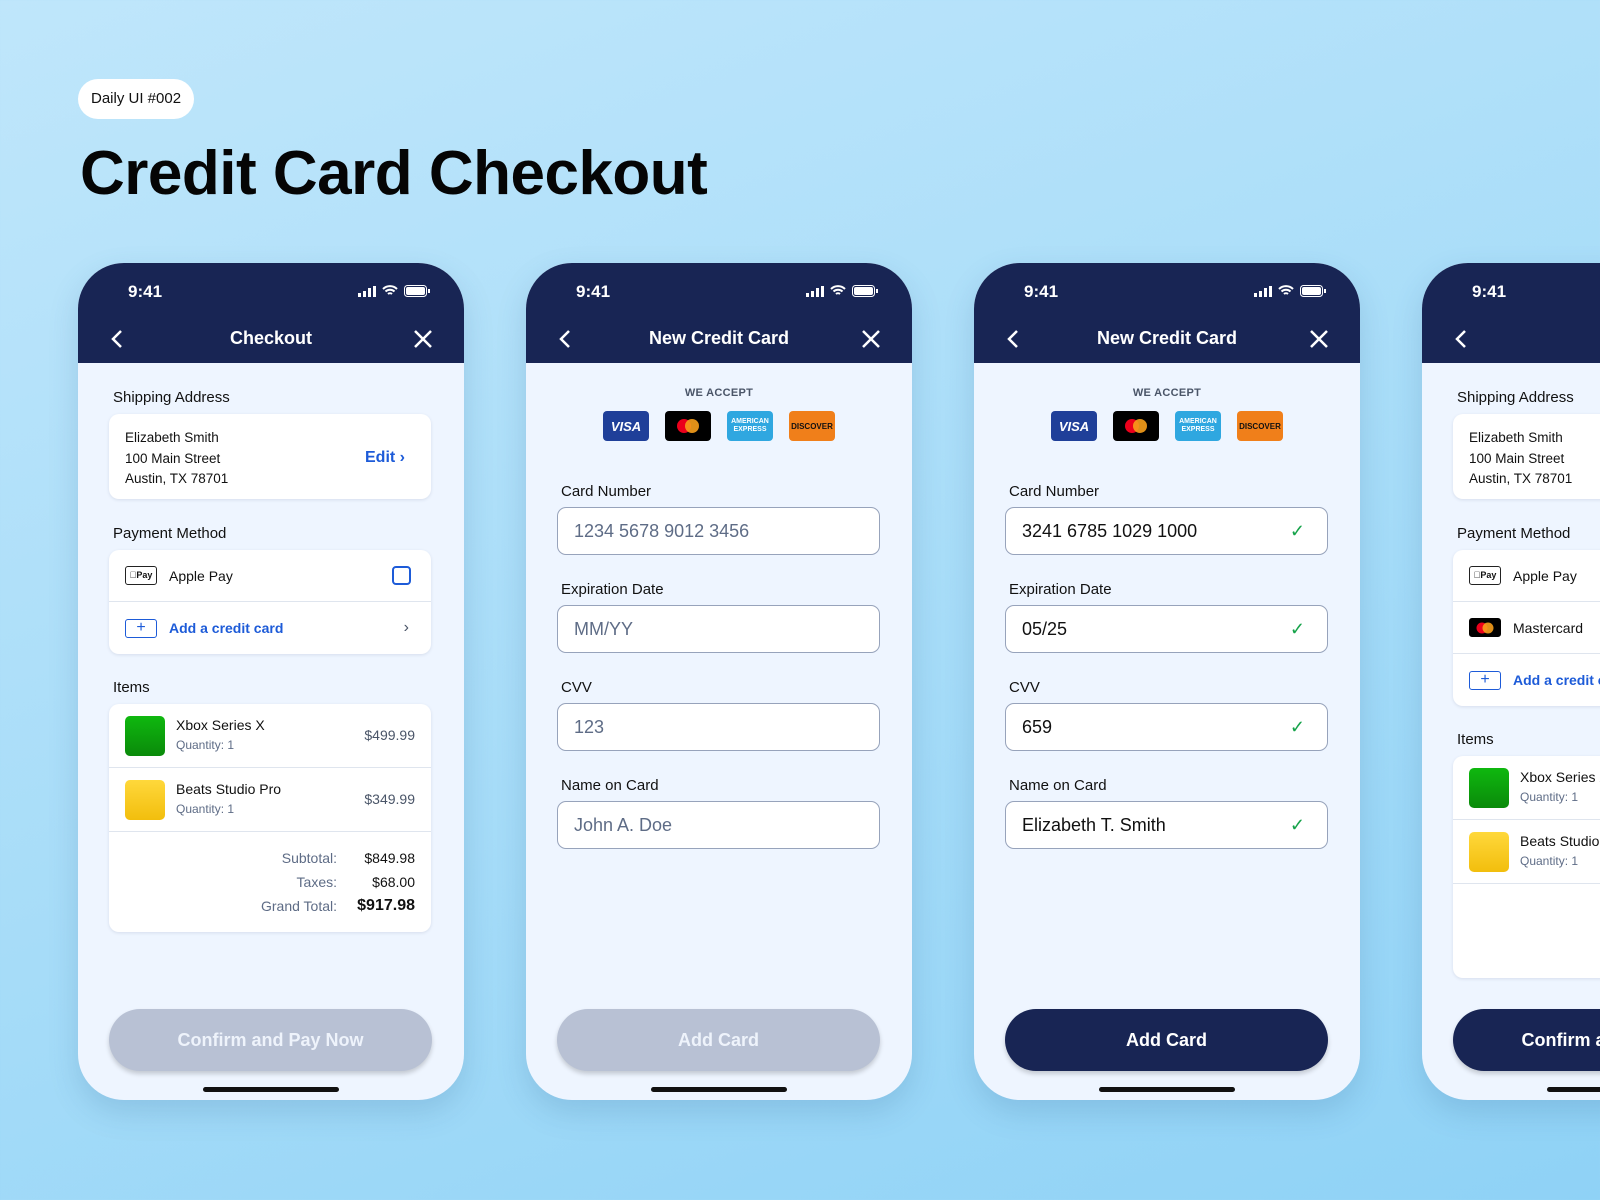 The width and height of the screenshot is (1600, 1200). What do you see at coordinates (386, 905) in the screenshot?
I see `grand-total-value: $917.98` at bounding box center [386, 905].